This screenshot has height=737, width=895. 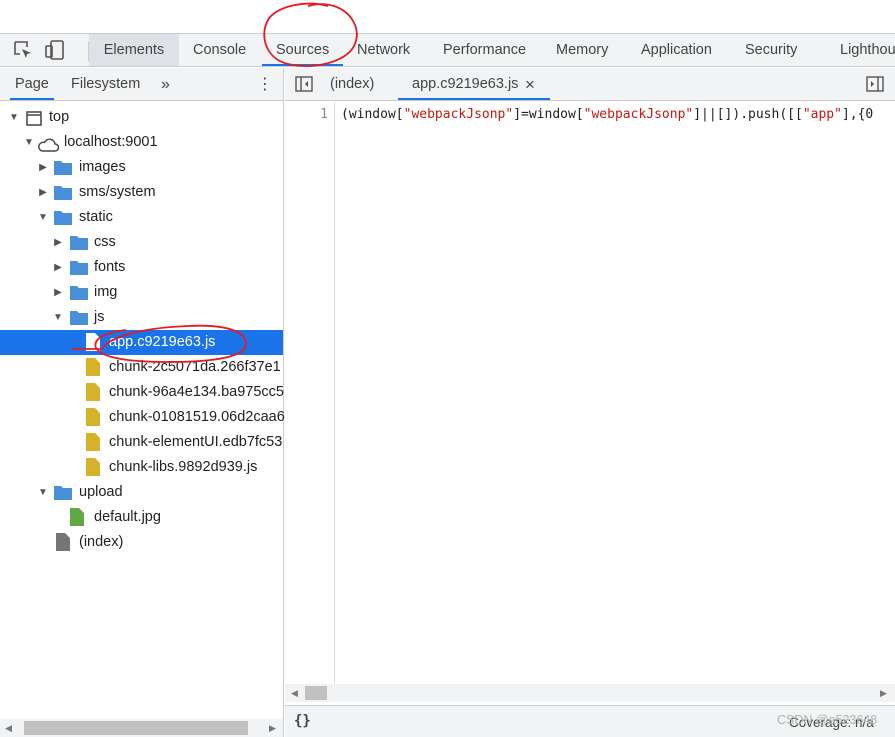 What do you see at coordinates (141, 117) in the screenshot?
I see `tree-item-top: ▼ top` at bounding box center [141, 117].